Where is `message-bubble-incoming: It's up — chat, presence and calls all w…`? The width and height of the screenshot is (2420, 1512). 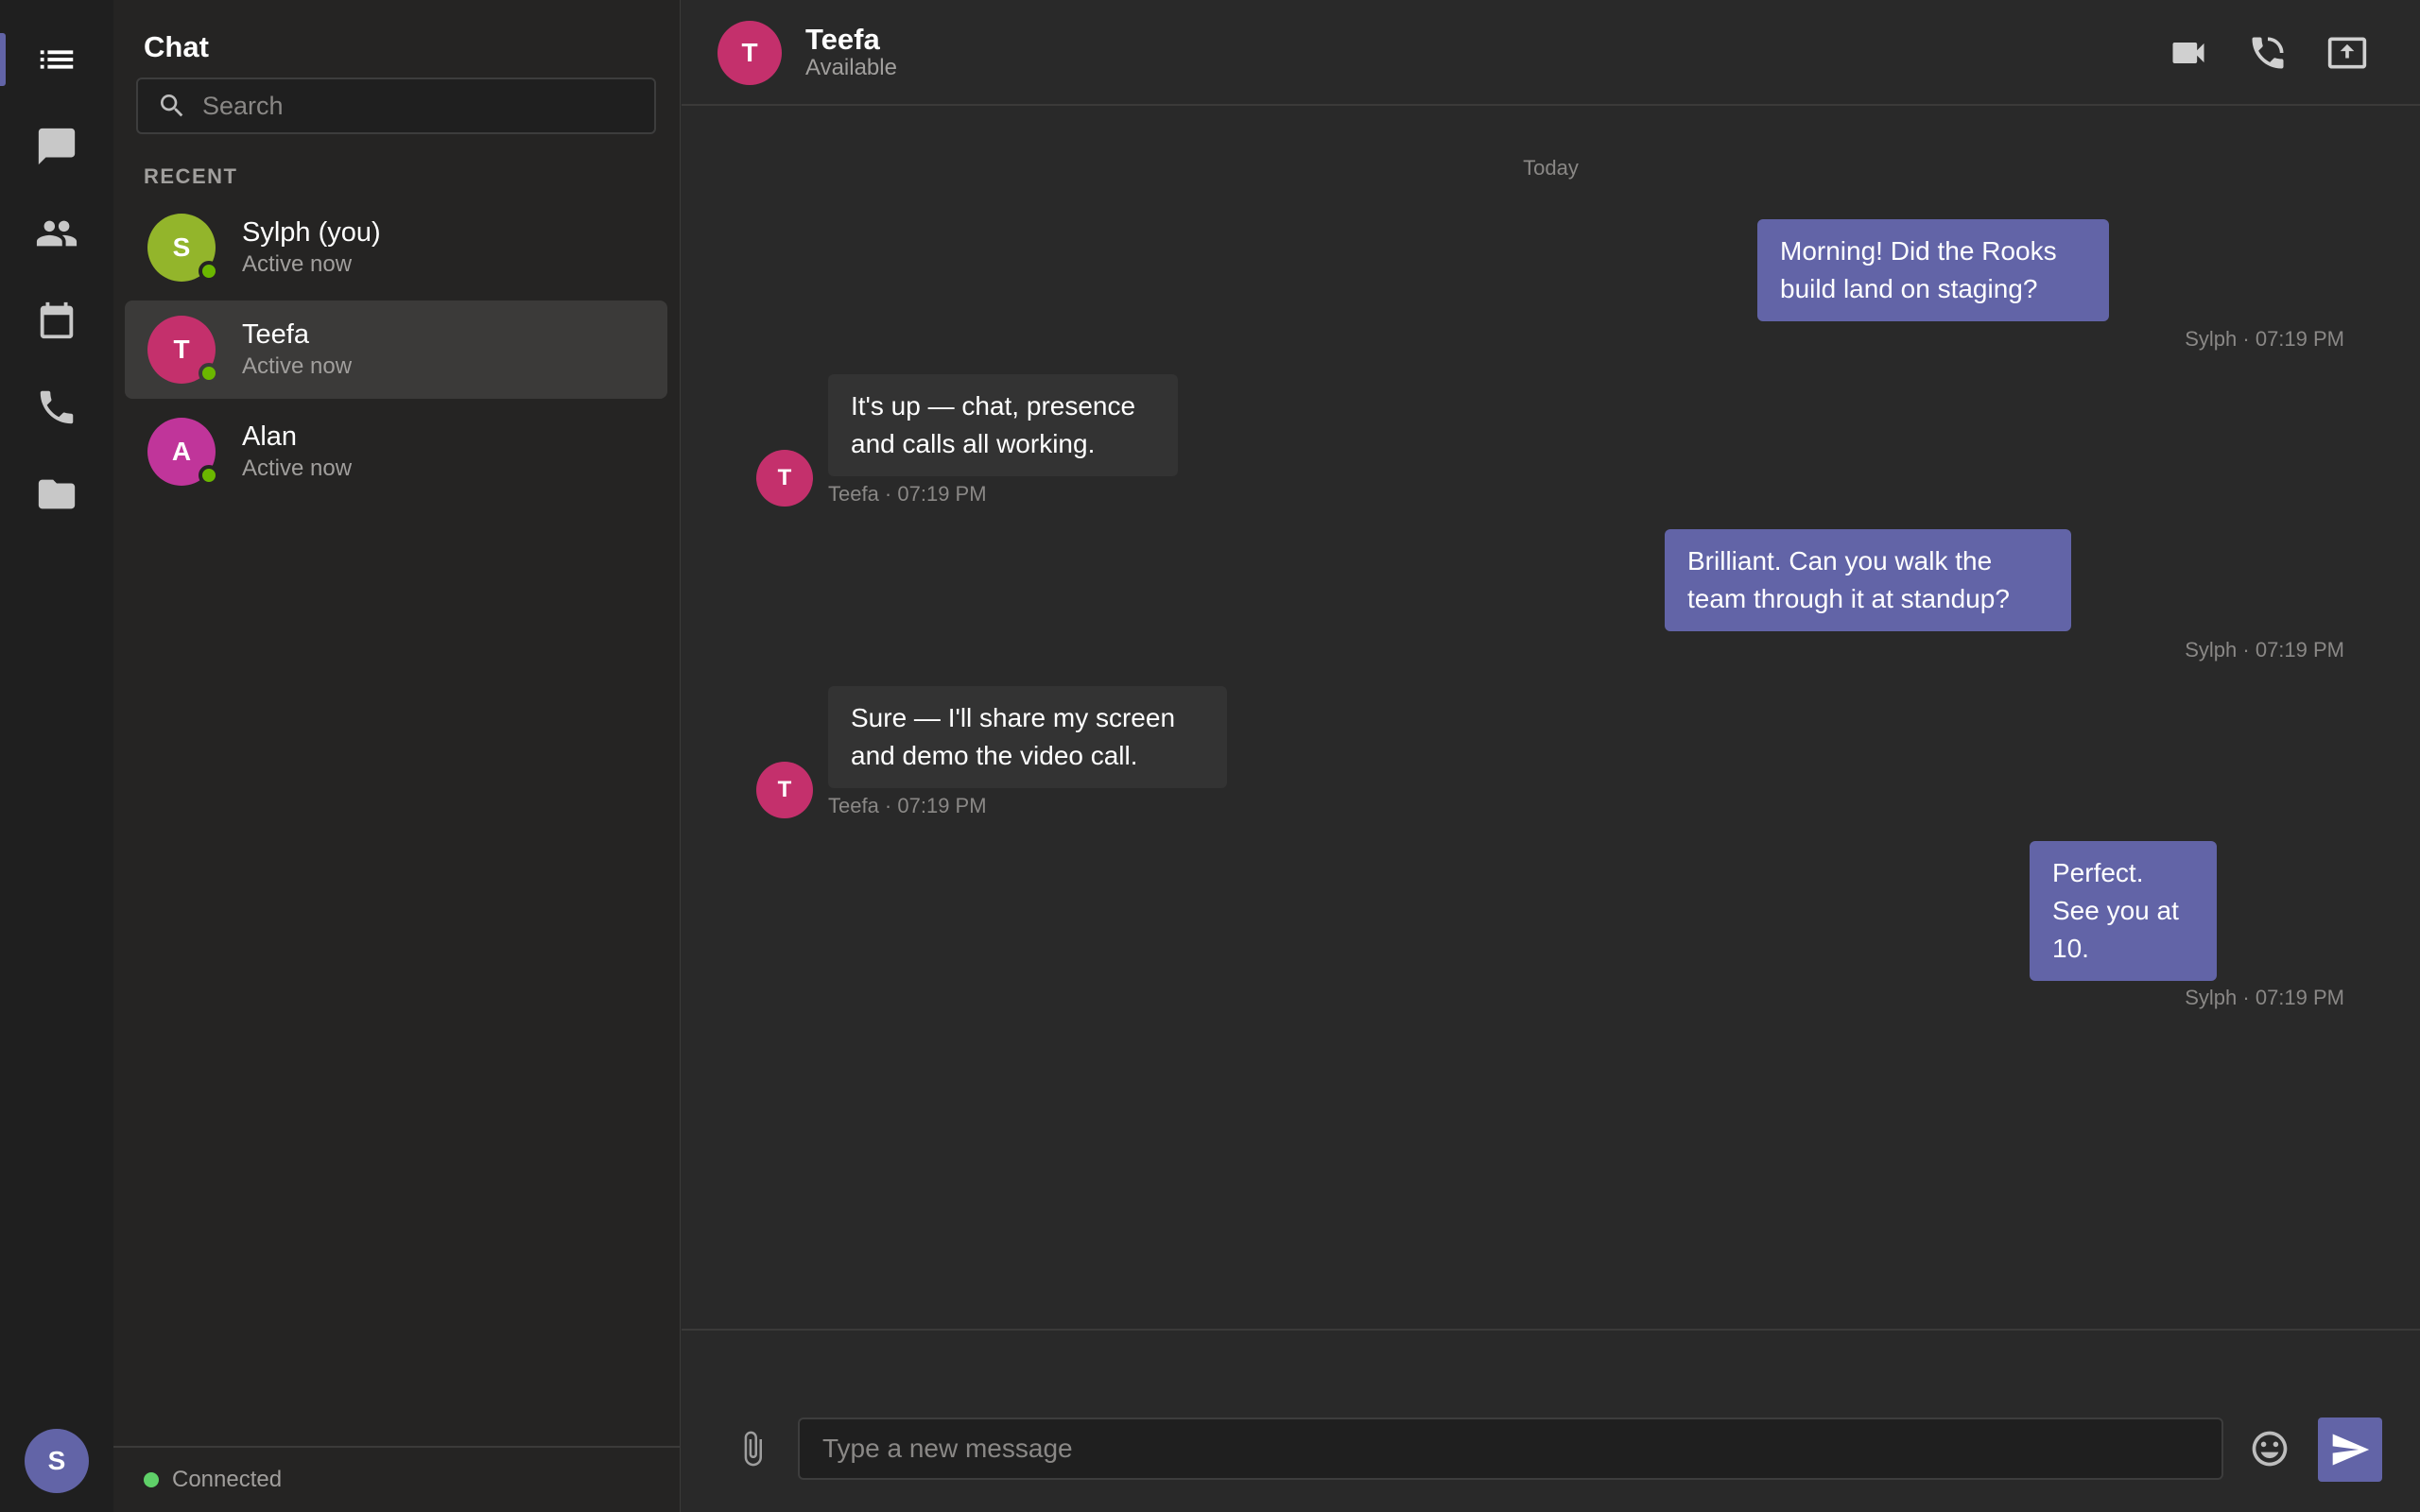
message-bubble-incoming: It's up — chat, presence and calls all w… is located at coordinates (1003, 425).